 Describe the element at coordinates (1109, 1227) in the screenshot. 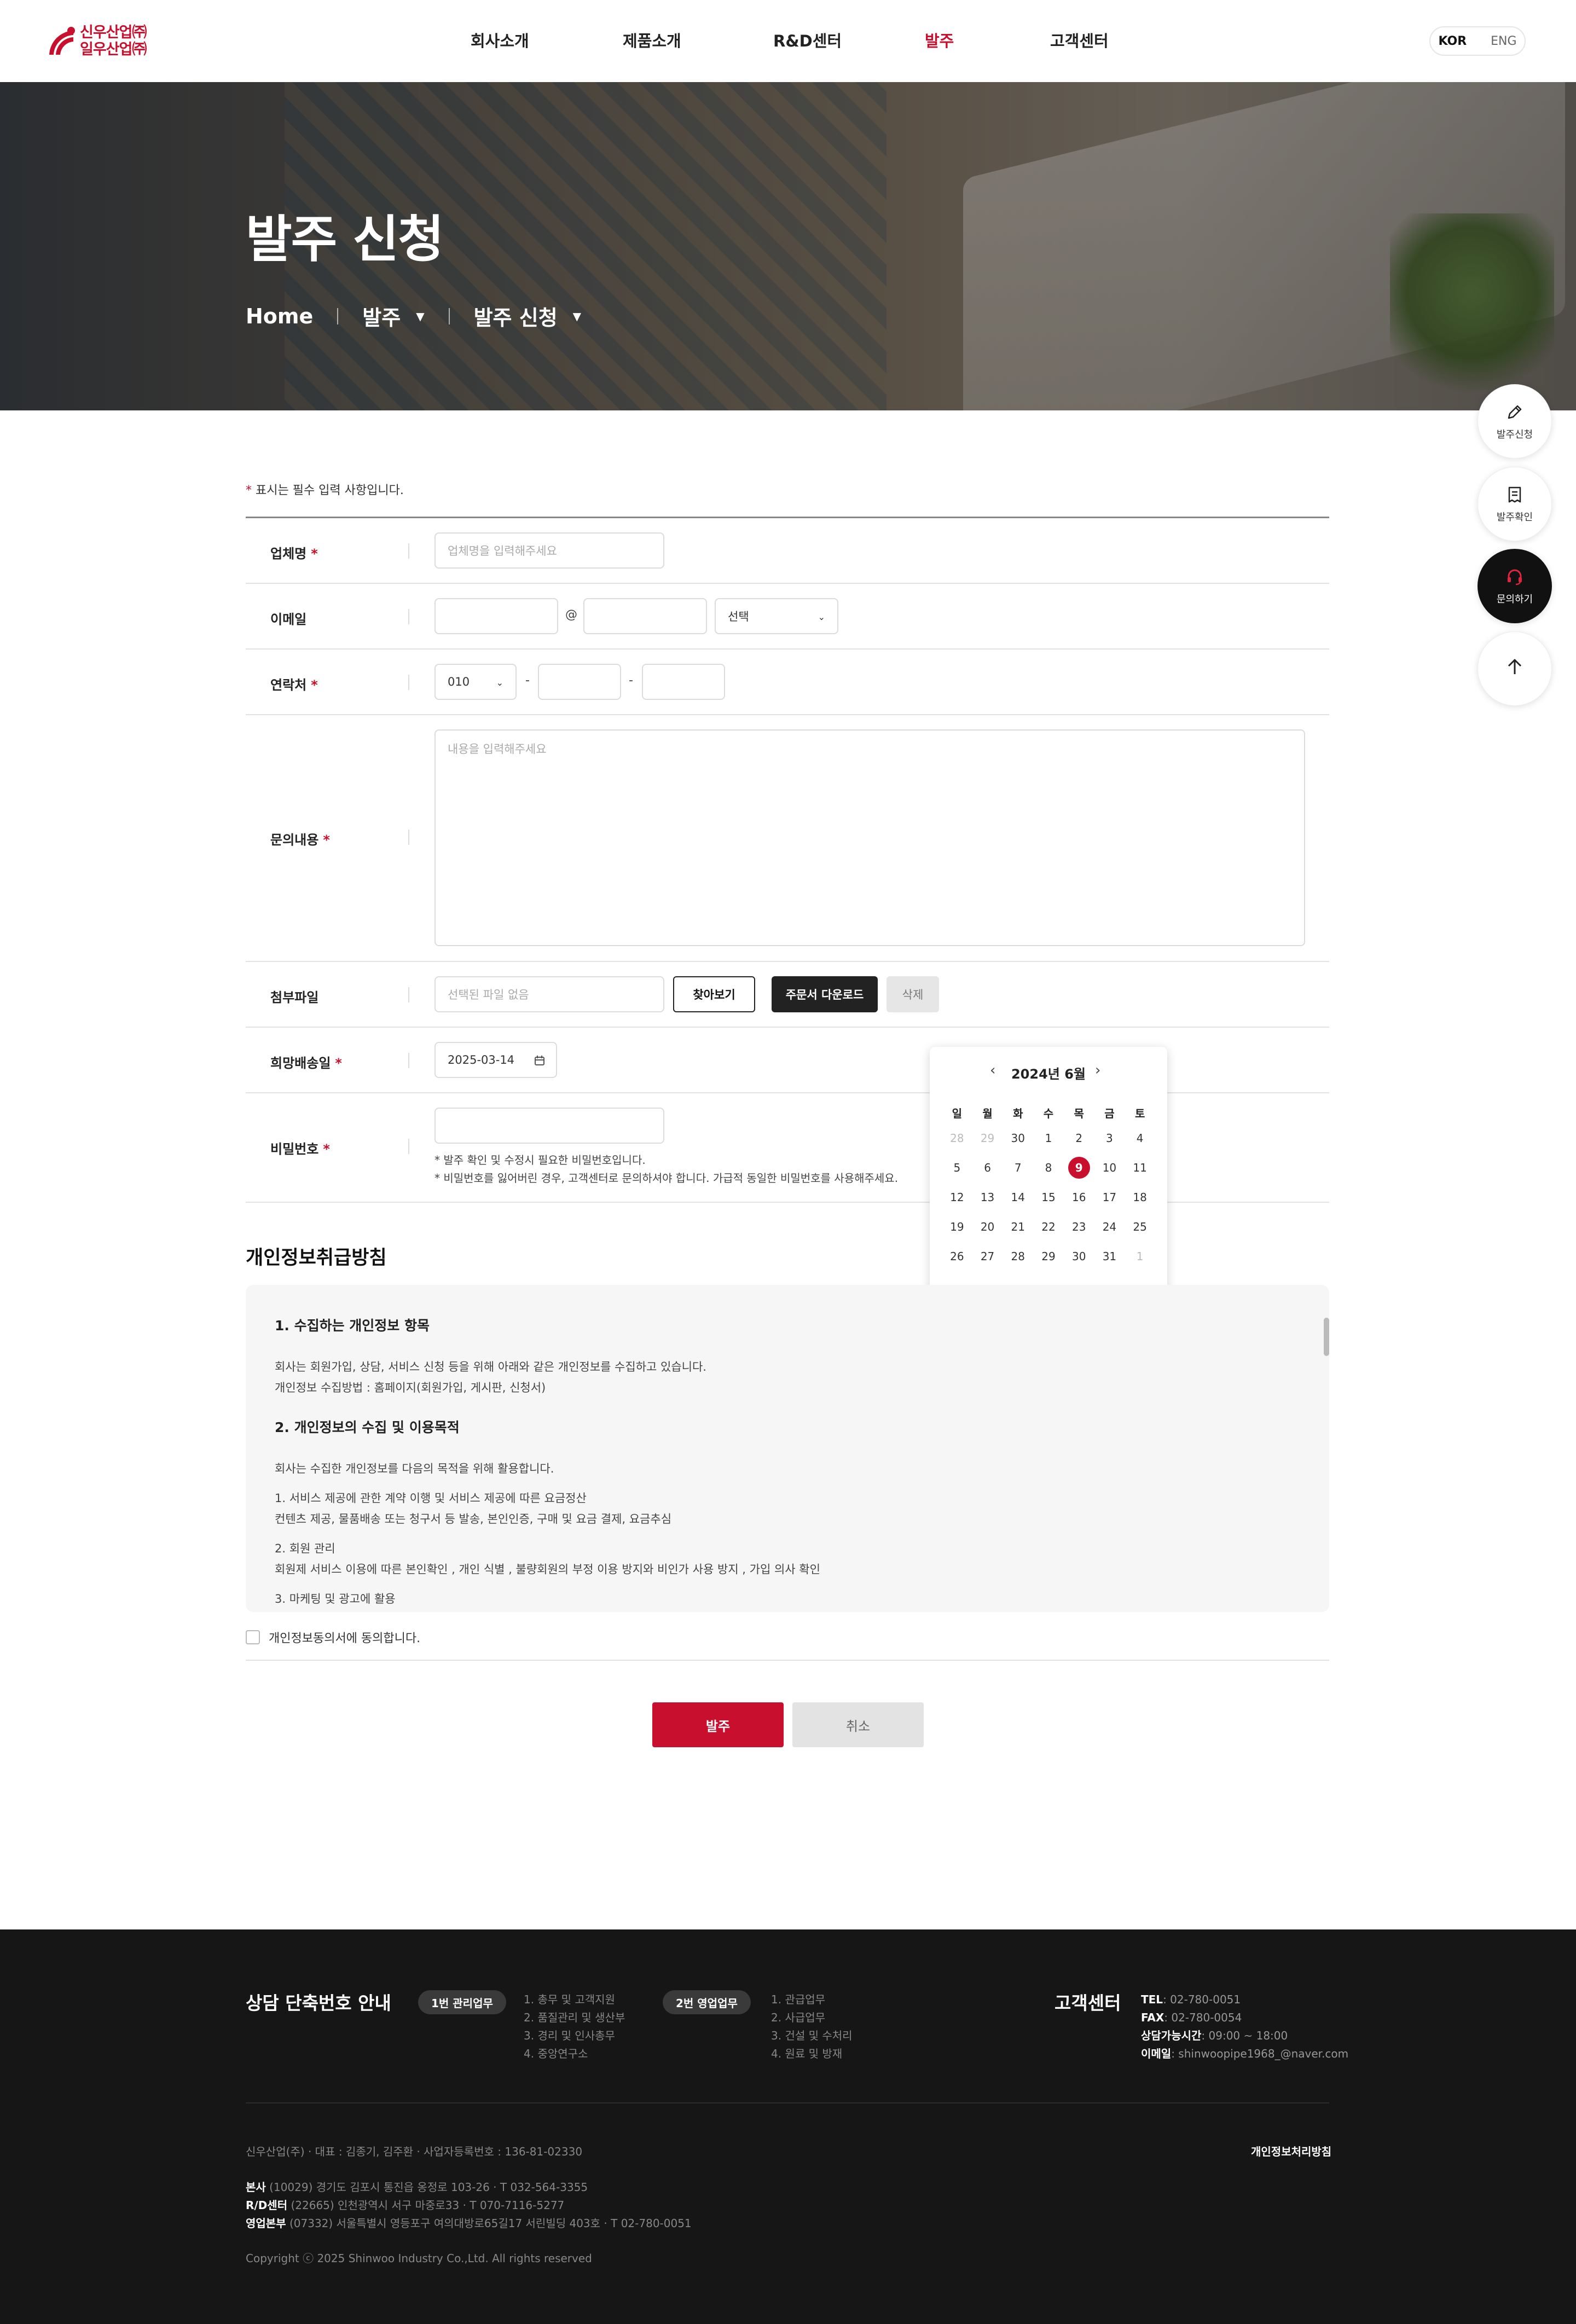

I see `calendar-day: 24` at that location.